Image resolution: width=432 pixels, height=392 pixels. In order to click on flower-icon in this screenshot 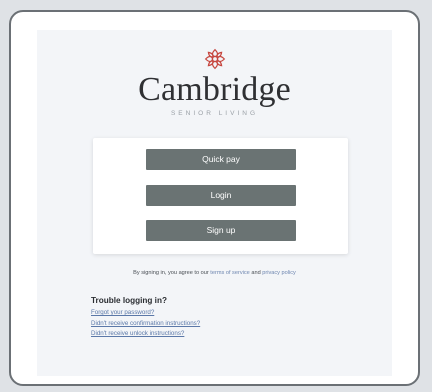, I will do `click(214, 59)`.